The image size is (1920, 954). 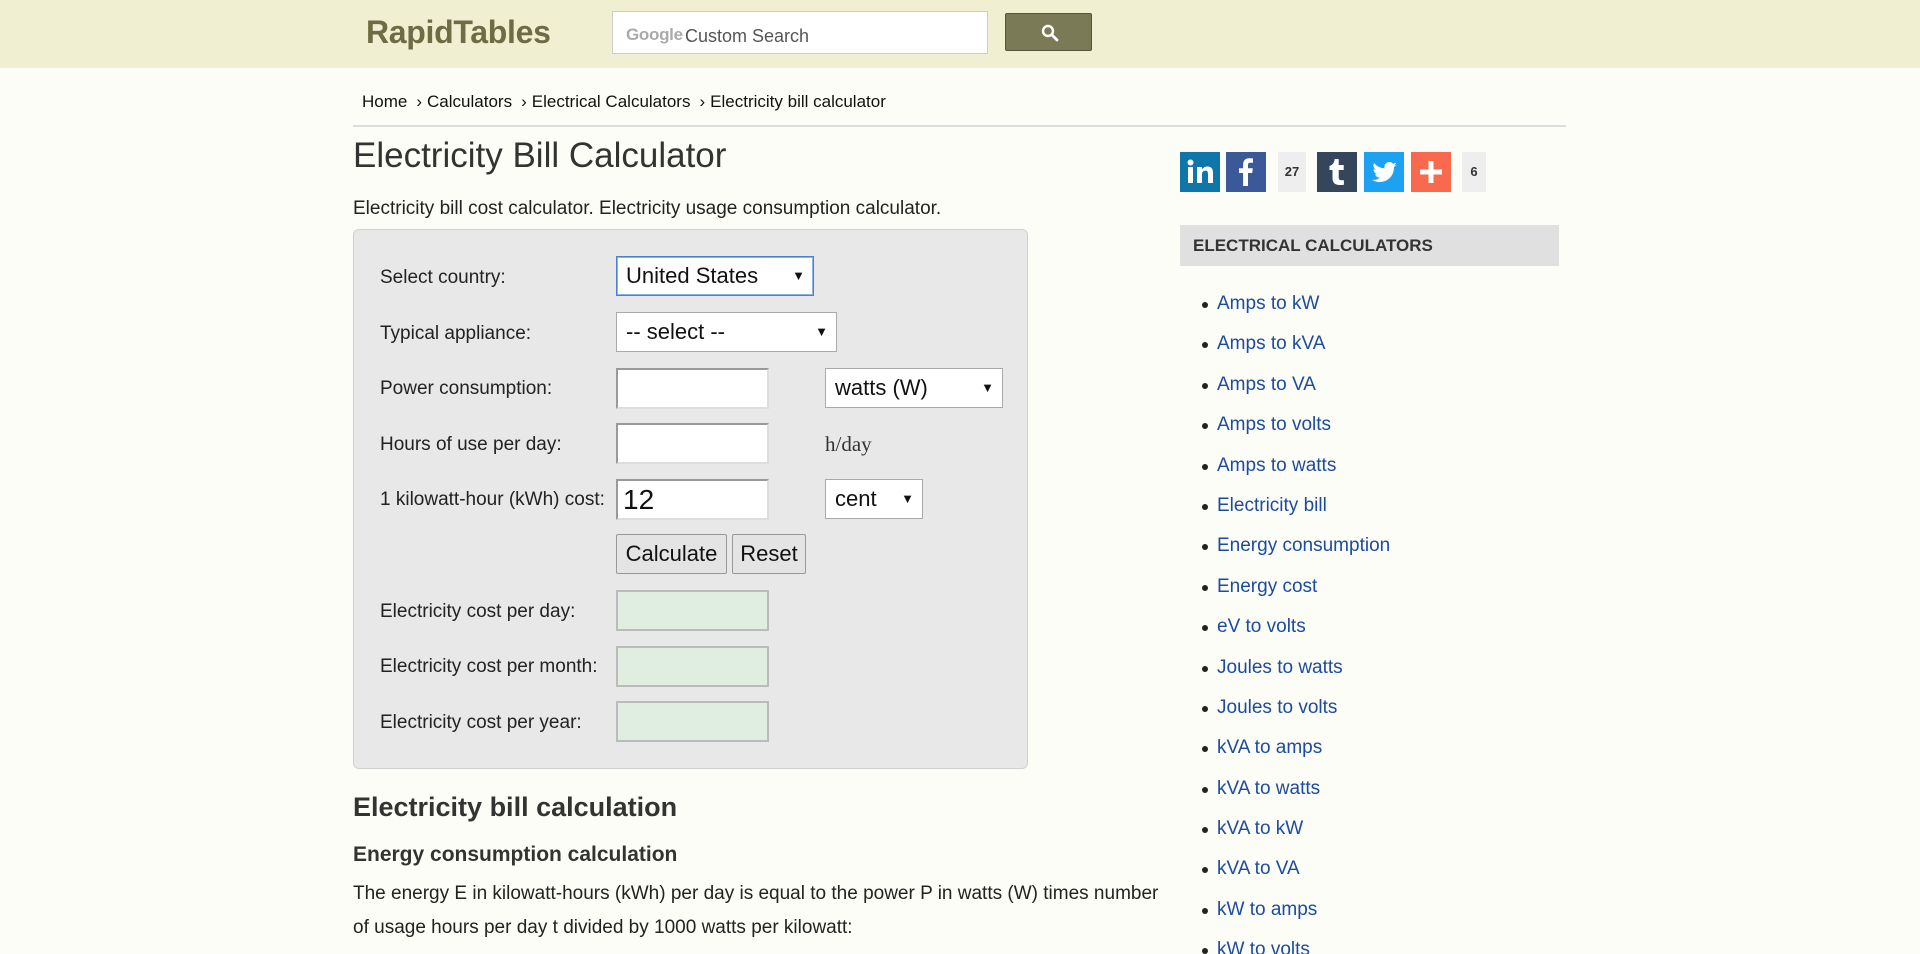 I want to click on search-button, so click(x=1048, y=32).